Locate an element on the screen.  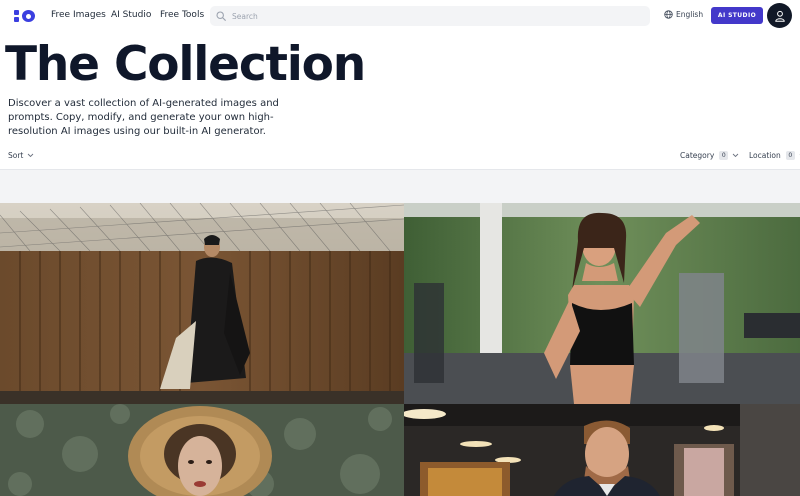
nav-link-free-images: Free Images is located at coordinates (78, 15).